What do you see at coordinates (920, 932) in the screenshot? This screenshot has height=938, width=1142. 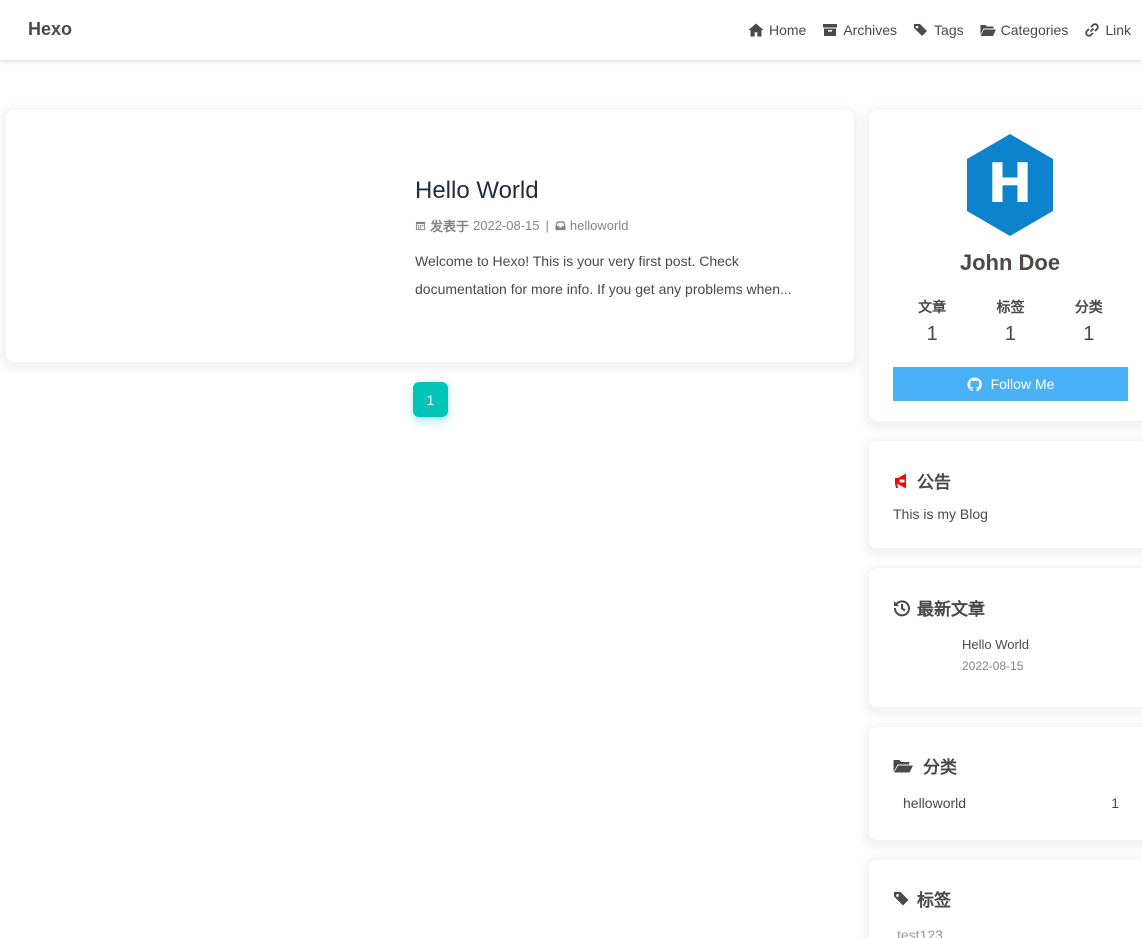 I see `tag-item: test123` at bounding box center [920, 932].